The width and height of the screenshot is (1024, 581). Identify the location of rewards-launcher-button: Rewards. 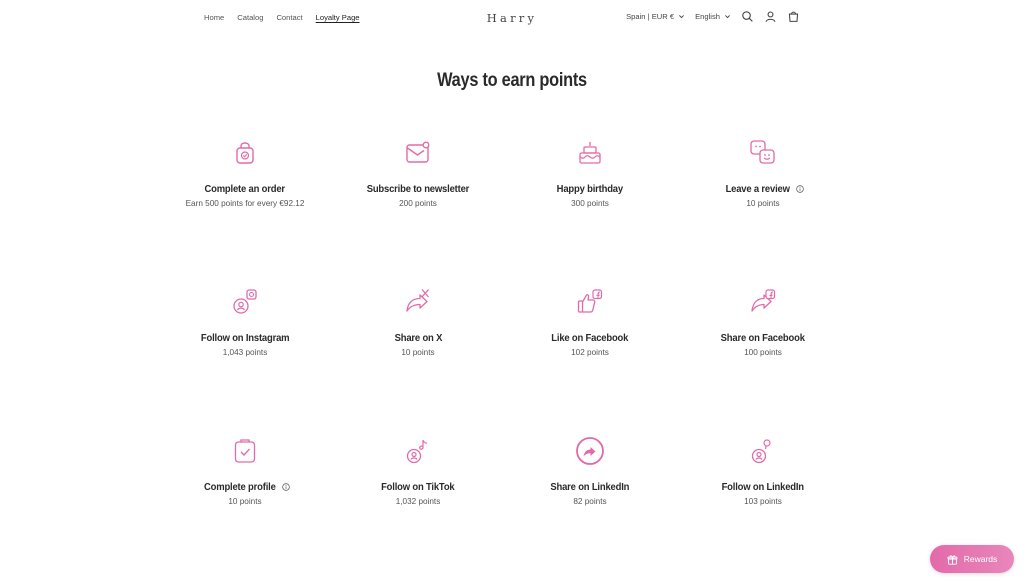
(972, 559).